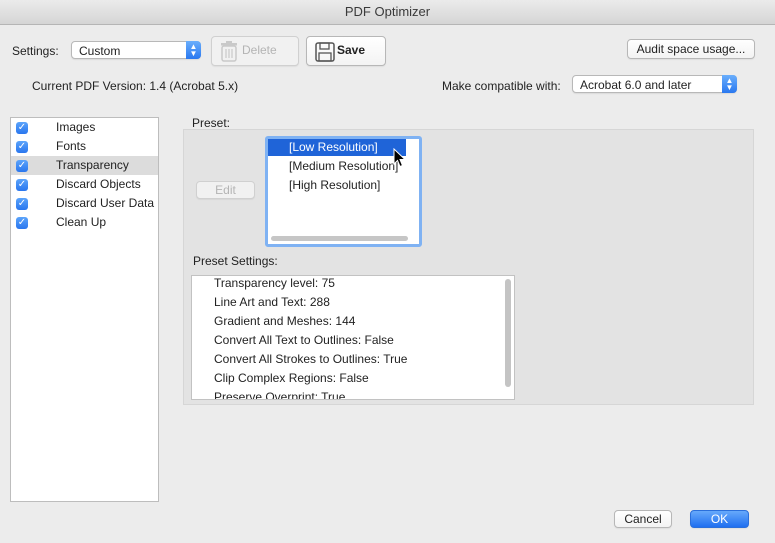 The width and height of the screenshot is (775, 543). I want to click on preset-item-low-resolution: [Low Resolution], so click(337, 147).